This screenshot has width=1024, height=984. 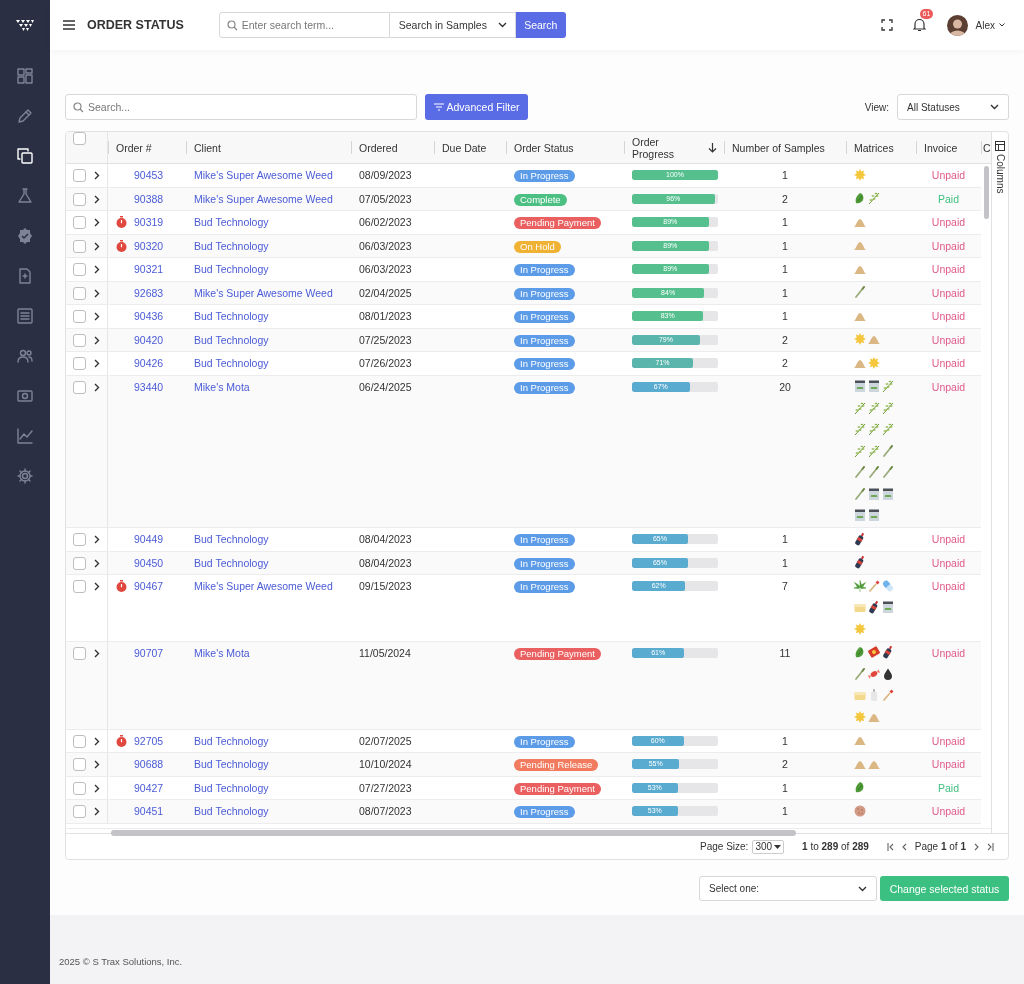 I want to click on column-header: Number of Samples, so click(x=789, y=147).